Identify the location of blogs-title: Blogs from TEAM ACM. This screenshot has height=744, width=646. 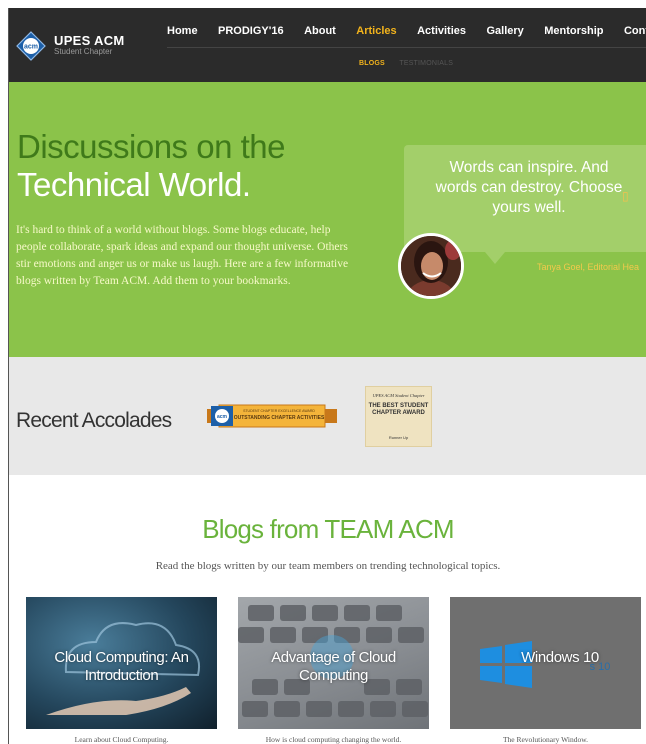
(328, 529).